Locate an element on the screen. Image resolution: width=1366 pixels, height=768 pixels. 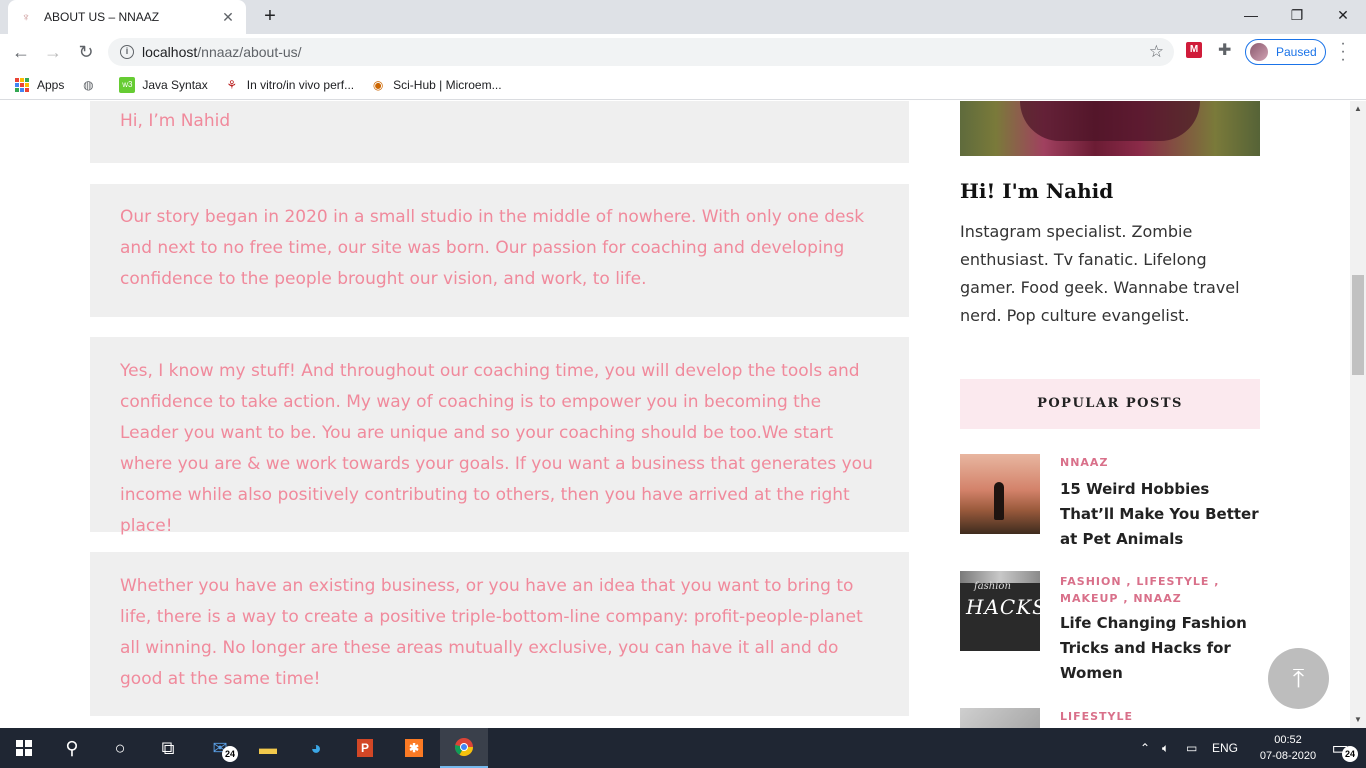
restore-button: ❐ is located at coordinates (1297, 15).